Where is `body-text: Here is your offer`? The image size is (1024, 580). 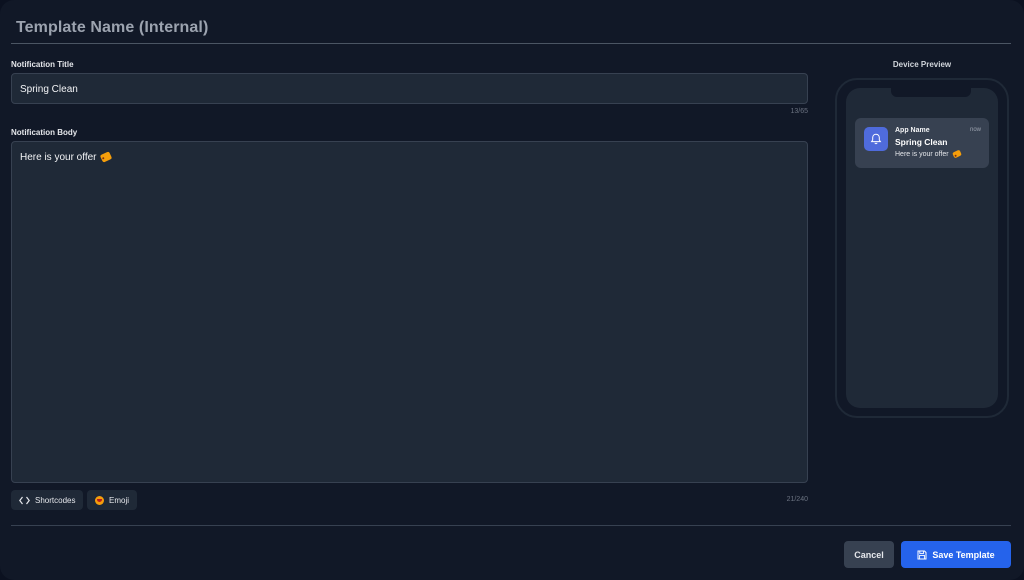 body-text: Here is your offer is located at coordinates (66, 157).